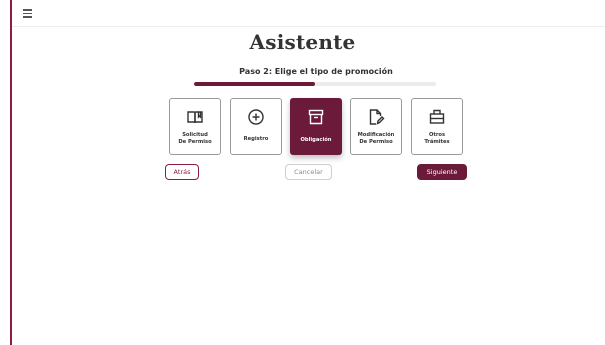 The height and width of the screenshot is (345, 605). I want to click on option-label-line1: Otros, so click(437, 135).